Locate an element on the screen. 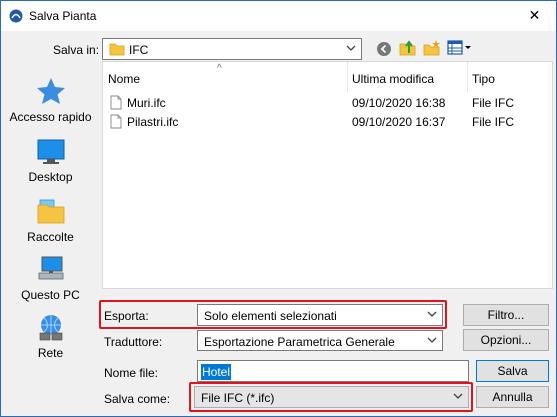  cancel-button: Annulla is located at coordinates (512, 397).